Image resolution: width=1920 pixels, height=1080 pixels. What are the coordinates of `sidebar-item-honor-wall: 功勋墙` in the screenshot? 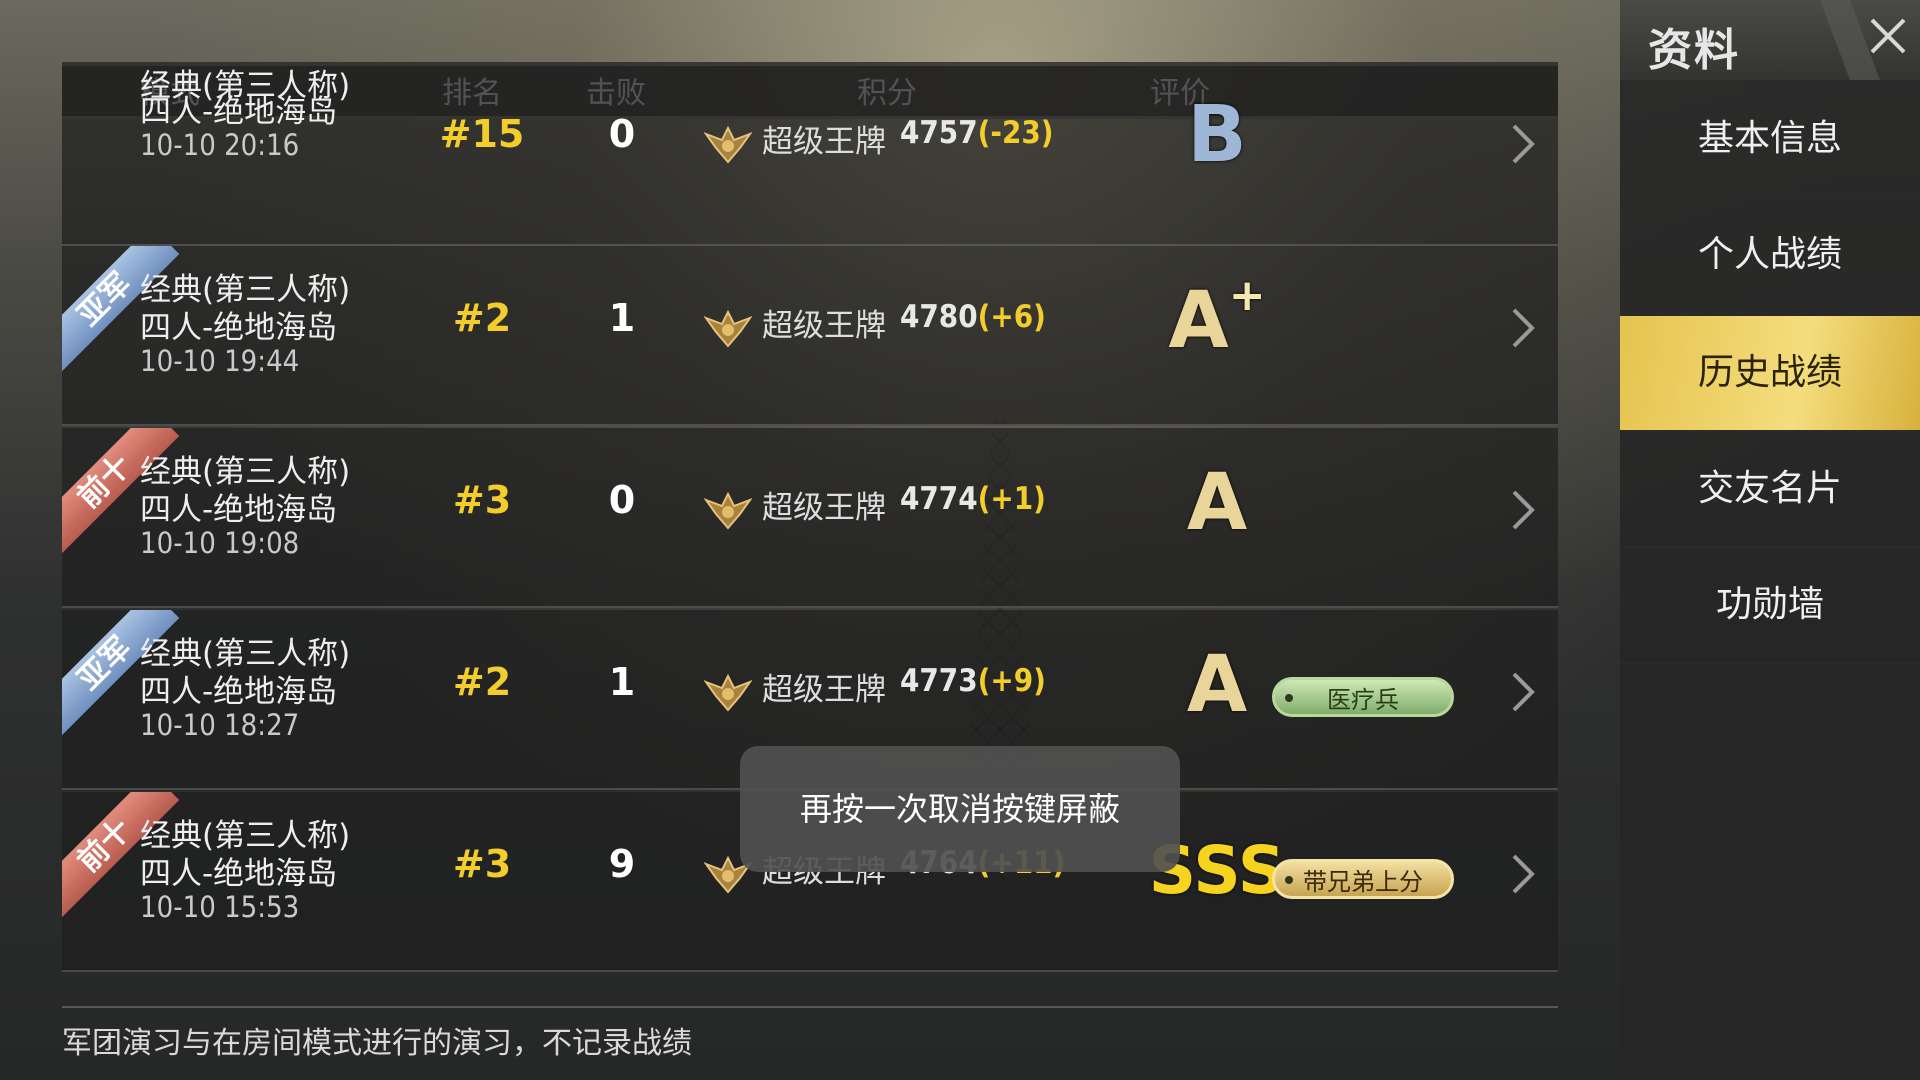 It's located at (1770, 606).